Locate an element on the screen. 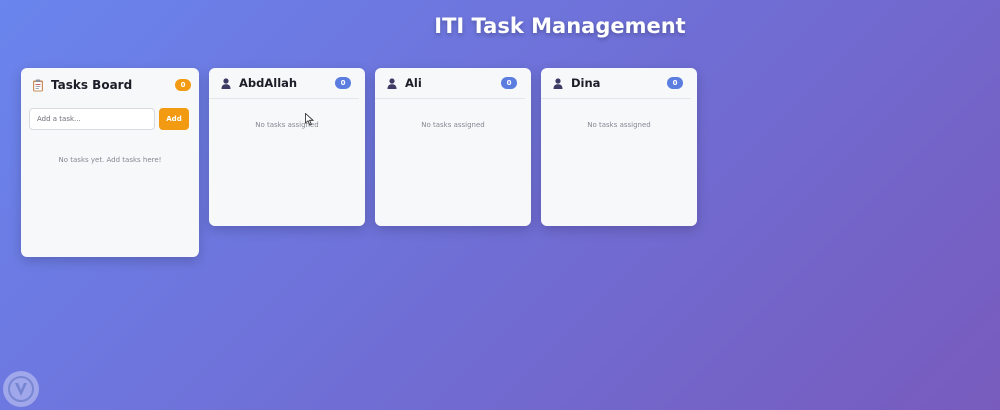 The width and height of the screenshot is (1000, 410). member-name: Ali is located at coordinates (413, 83).